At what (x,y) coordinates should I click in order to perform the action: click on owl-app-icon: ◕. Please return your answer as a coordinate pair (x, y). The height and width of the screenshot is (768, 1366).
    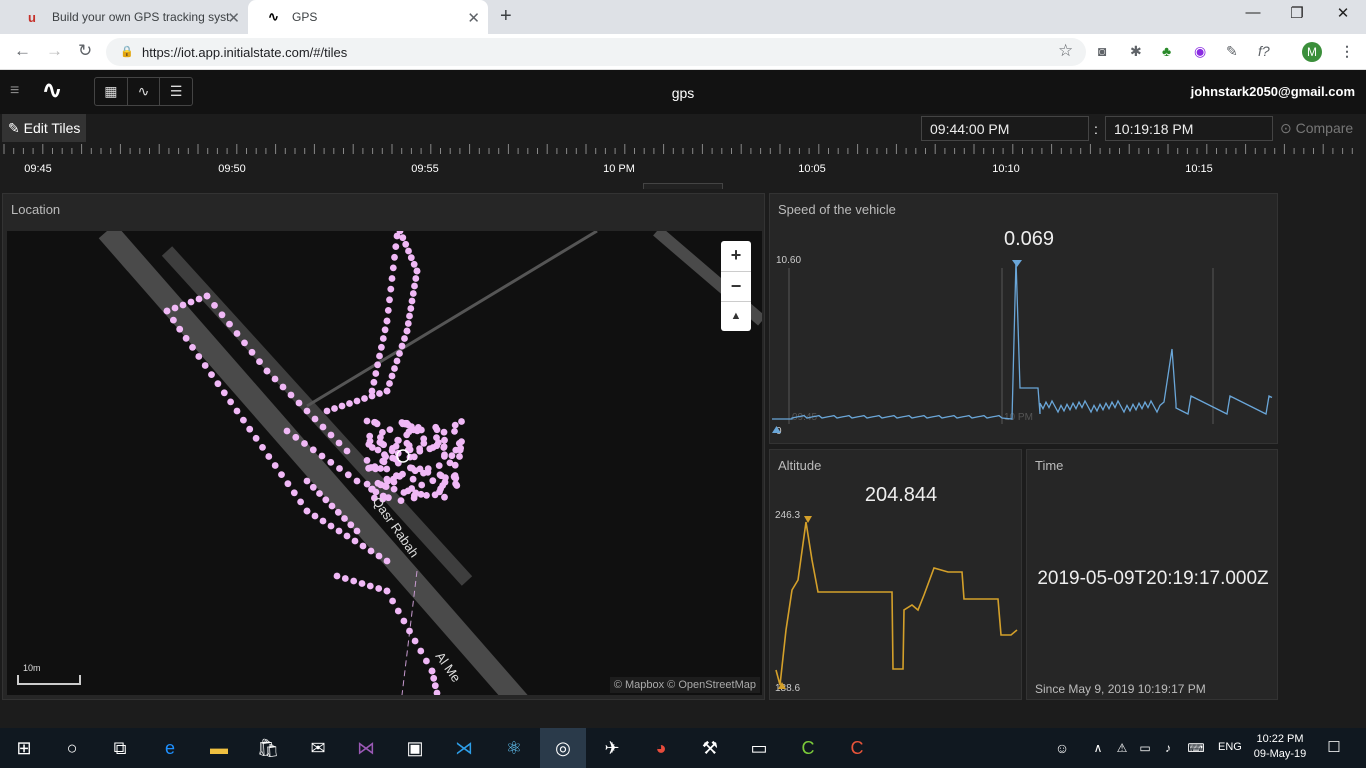
    Looking at the image, I should click on (661, 748).